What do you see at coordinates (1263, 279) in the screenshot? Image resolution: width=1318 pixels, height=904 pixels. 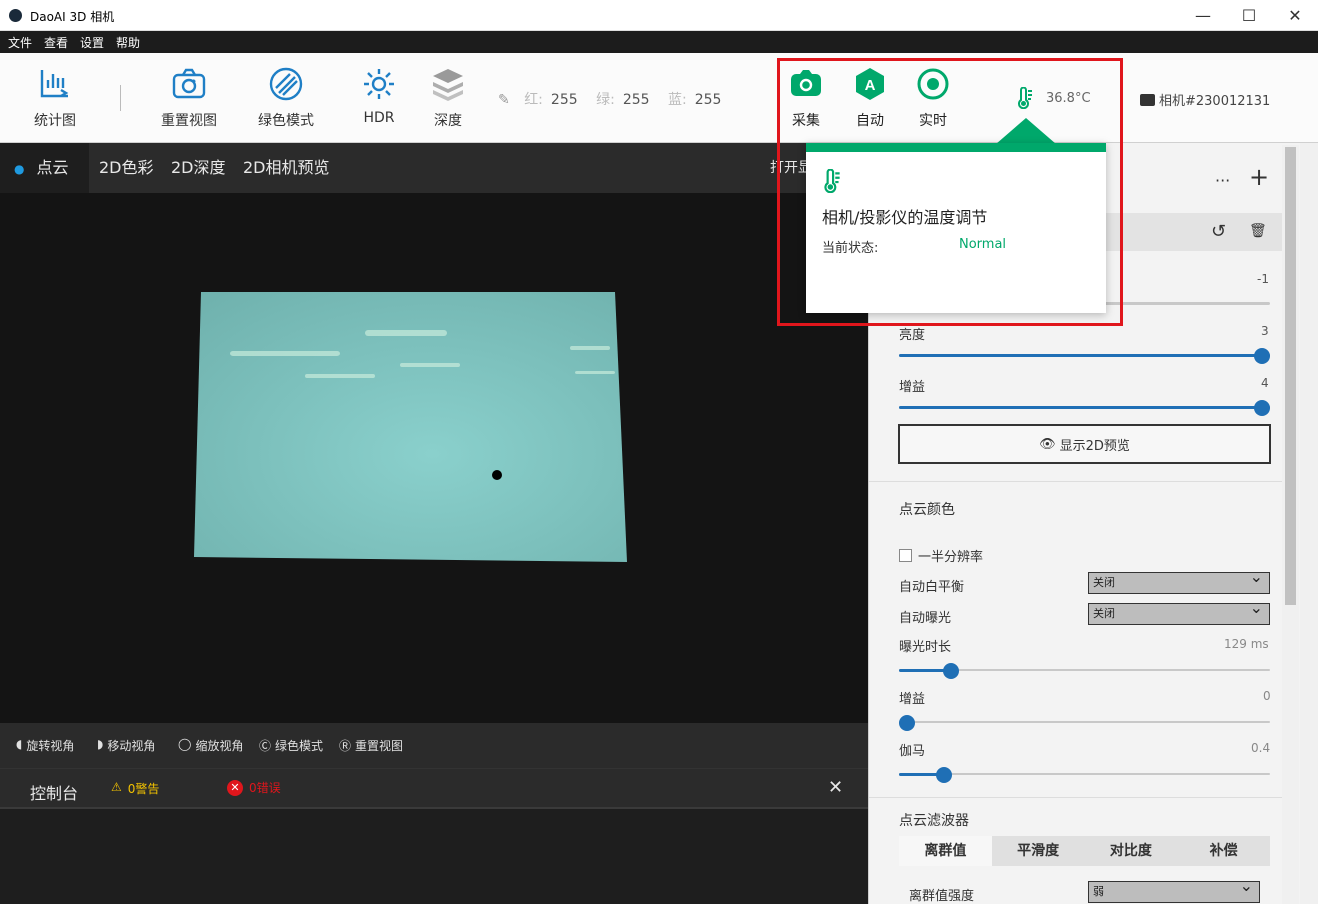 I see `top-slider-value: -1` at bounding box center [1263, 279].